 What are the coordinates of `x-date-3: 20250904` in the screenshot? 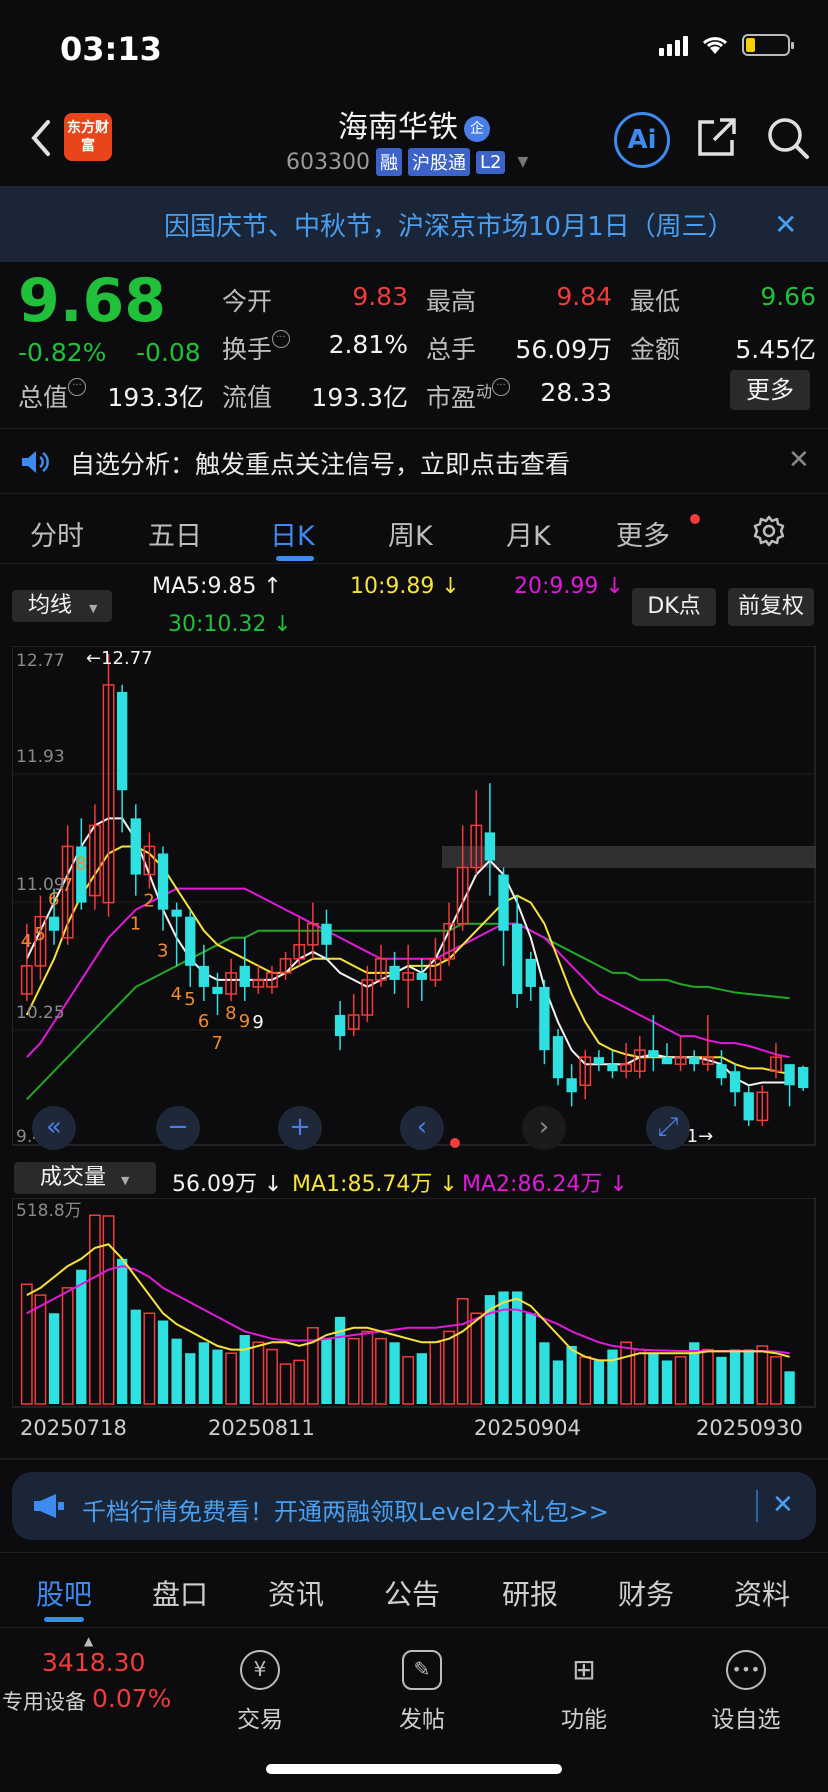 It's located at (527, 1428).